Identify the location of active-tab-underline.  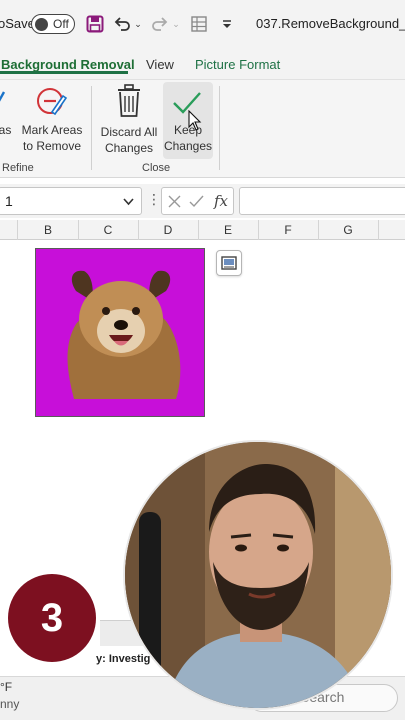
(64, 72).